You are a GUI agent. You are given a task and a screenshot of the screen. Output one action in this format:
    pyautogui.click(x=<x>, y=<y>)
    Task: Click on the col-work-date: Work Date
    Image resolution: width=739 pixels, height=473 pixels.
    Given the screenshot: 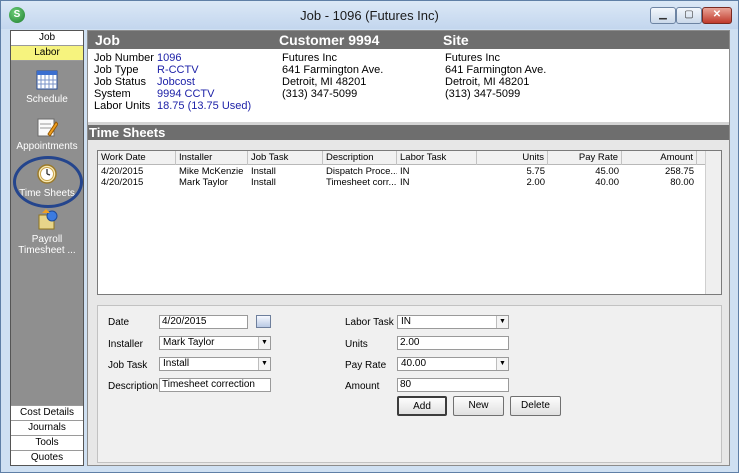 What is the action you would take?
    pyautogui.click(x=137, y=158)
    